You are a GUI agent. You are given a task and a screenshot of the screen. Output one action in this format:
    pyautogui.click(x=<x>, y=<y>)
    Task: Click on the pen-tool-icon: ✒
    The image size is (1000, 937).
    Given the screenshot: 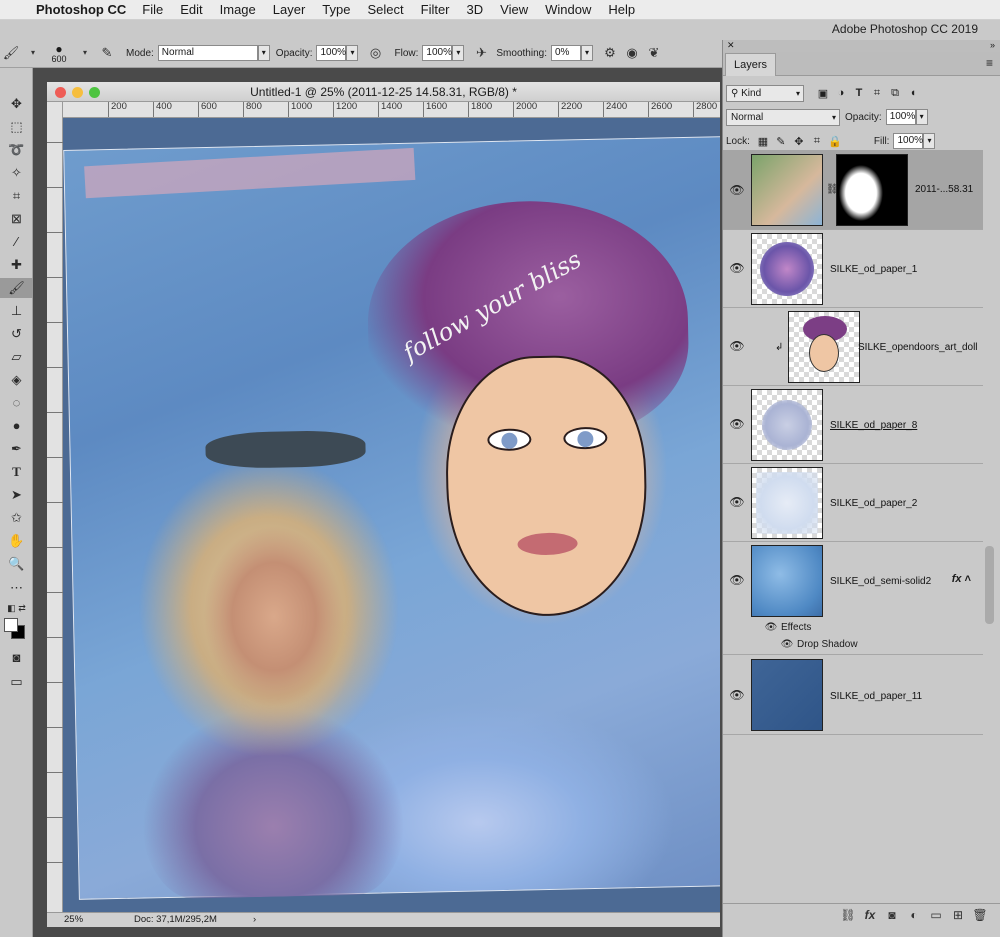 What is the action you would take?
    pyautogui.click(x=16, y=449)
    